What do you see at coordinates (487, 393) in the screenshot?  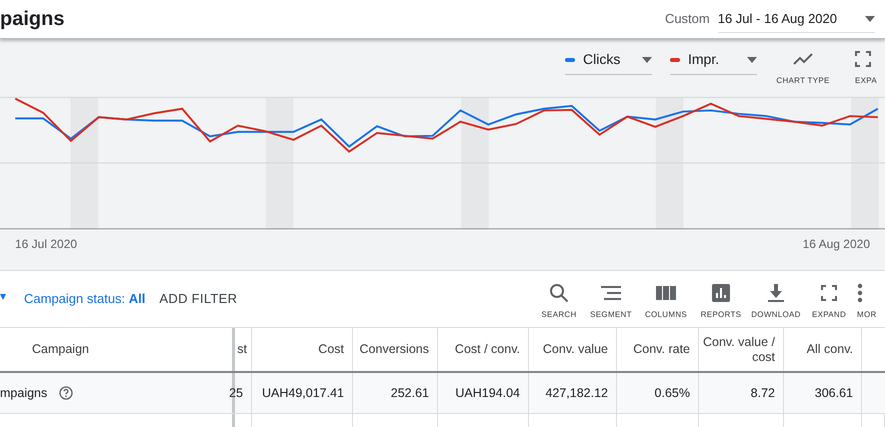 I see `table-cell-text: UAH194.04` at bounding box center [487, 393].